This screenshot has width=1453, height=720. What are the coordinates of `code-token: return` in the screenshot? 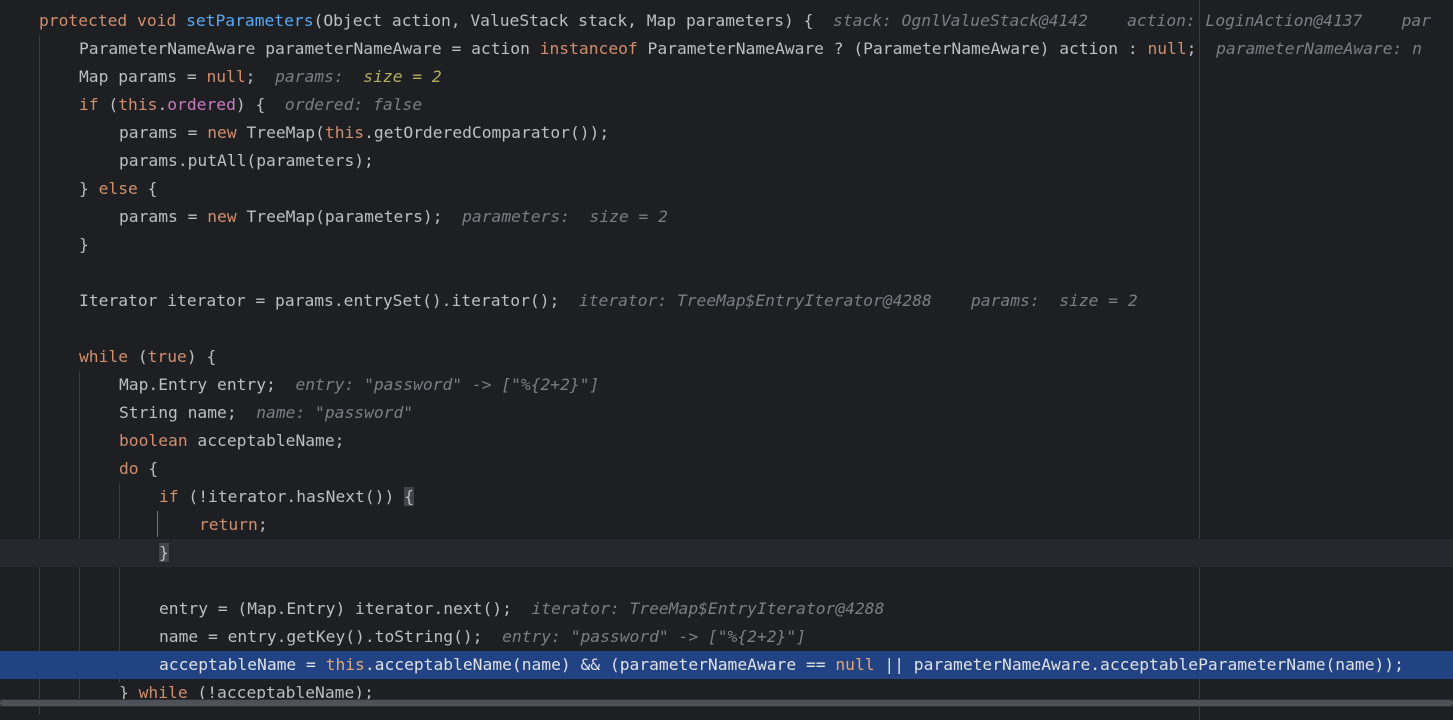 It's located at (228, 524).